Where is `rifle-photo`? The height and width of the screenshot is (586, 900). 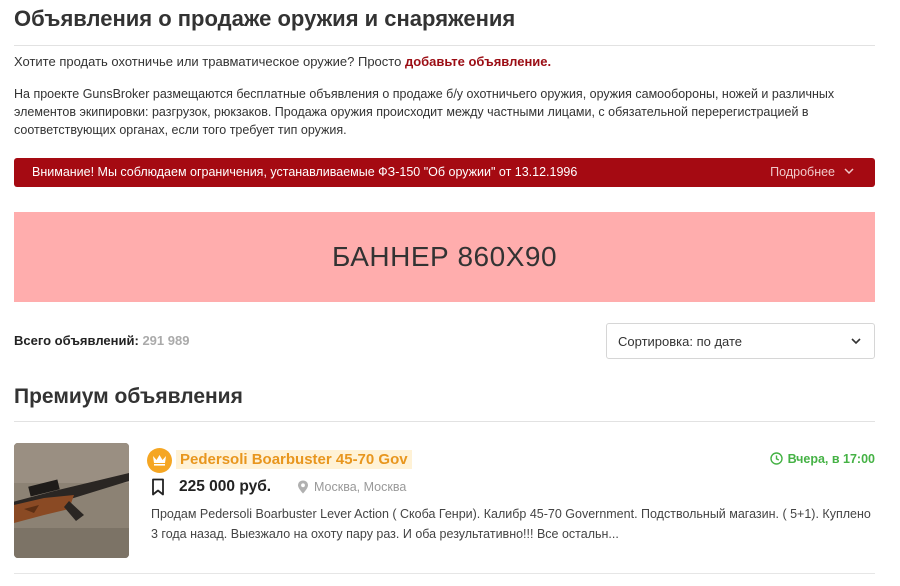 rifle-photo is located at coordinates (71, 500).